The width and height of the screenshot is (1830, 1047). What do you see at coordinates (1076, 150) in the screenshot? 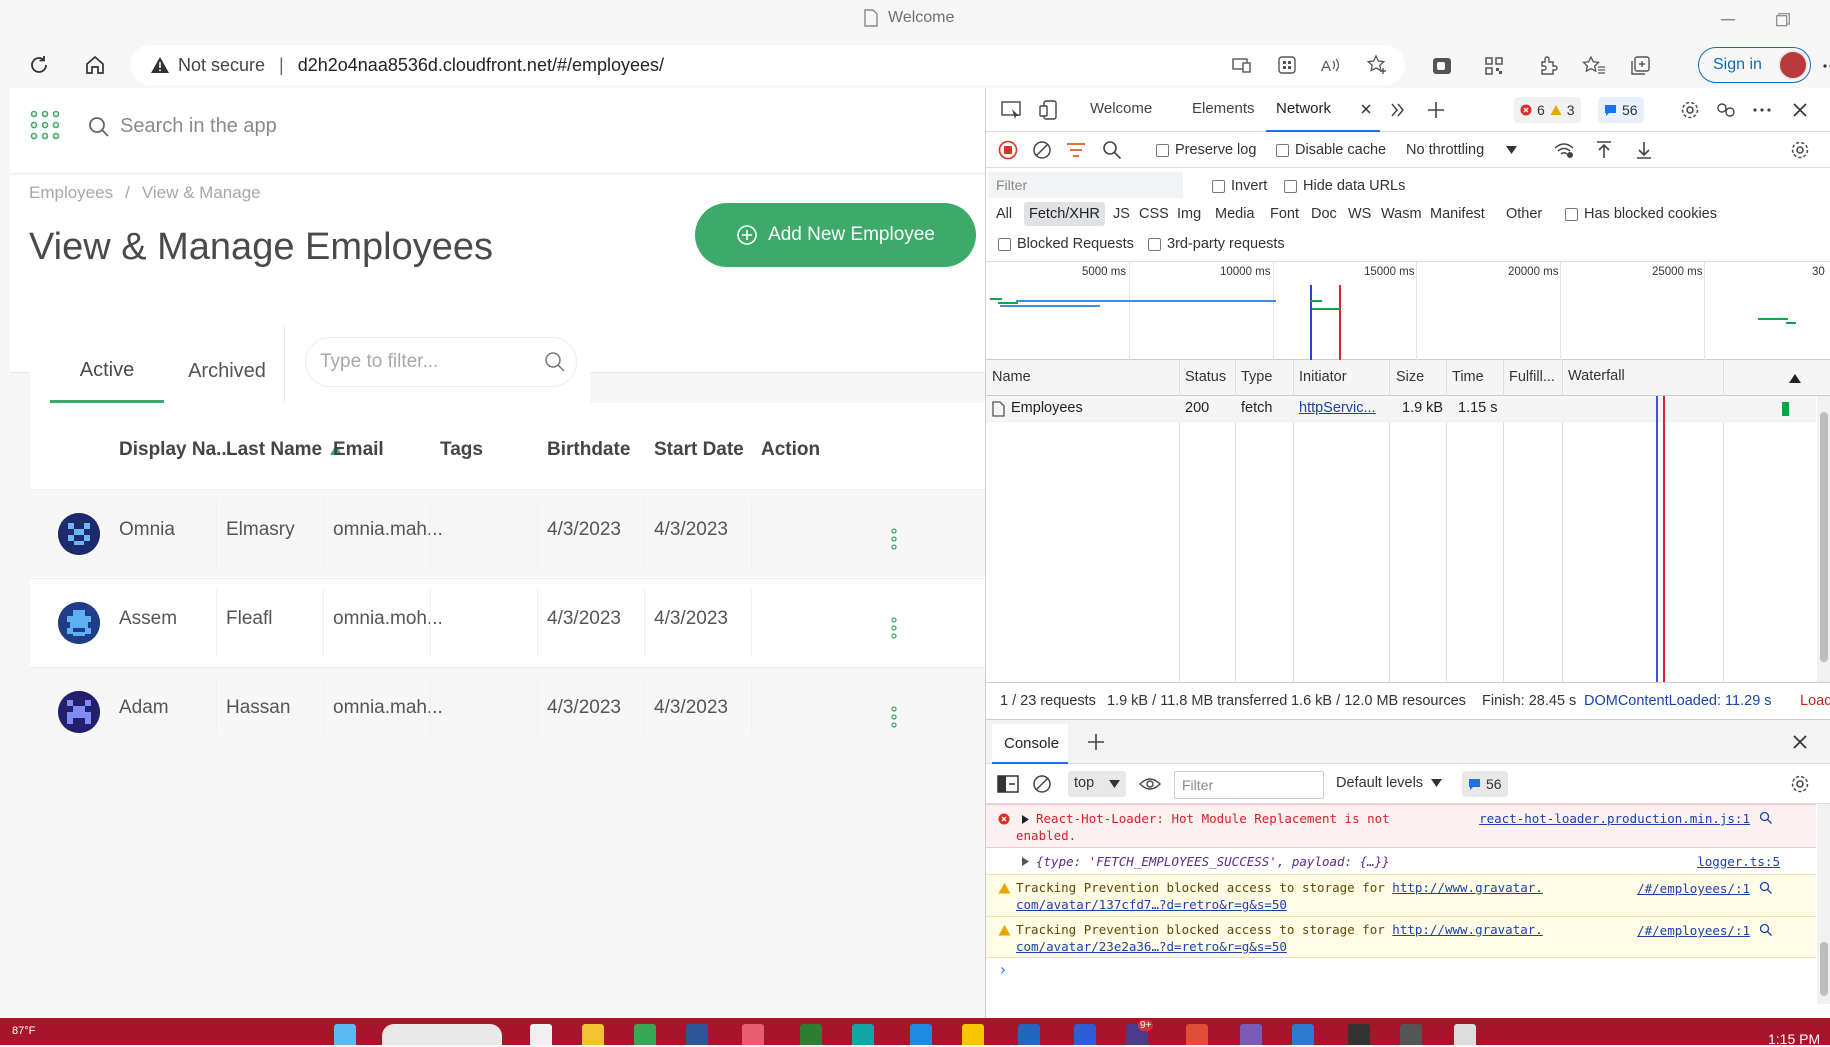
I see `filter-icon` at bounding box center [1076, 150].